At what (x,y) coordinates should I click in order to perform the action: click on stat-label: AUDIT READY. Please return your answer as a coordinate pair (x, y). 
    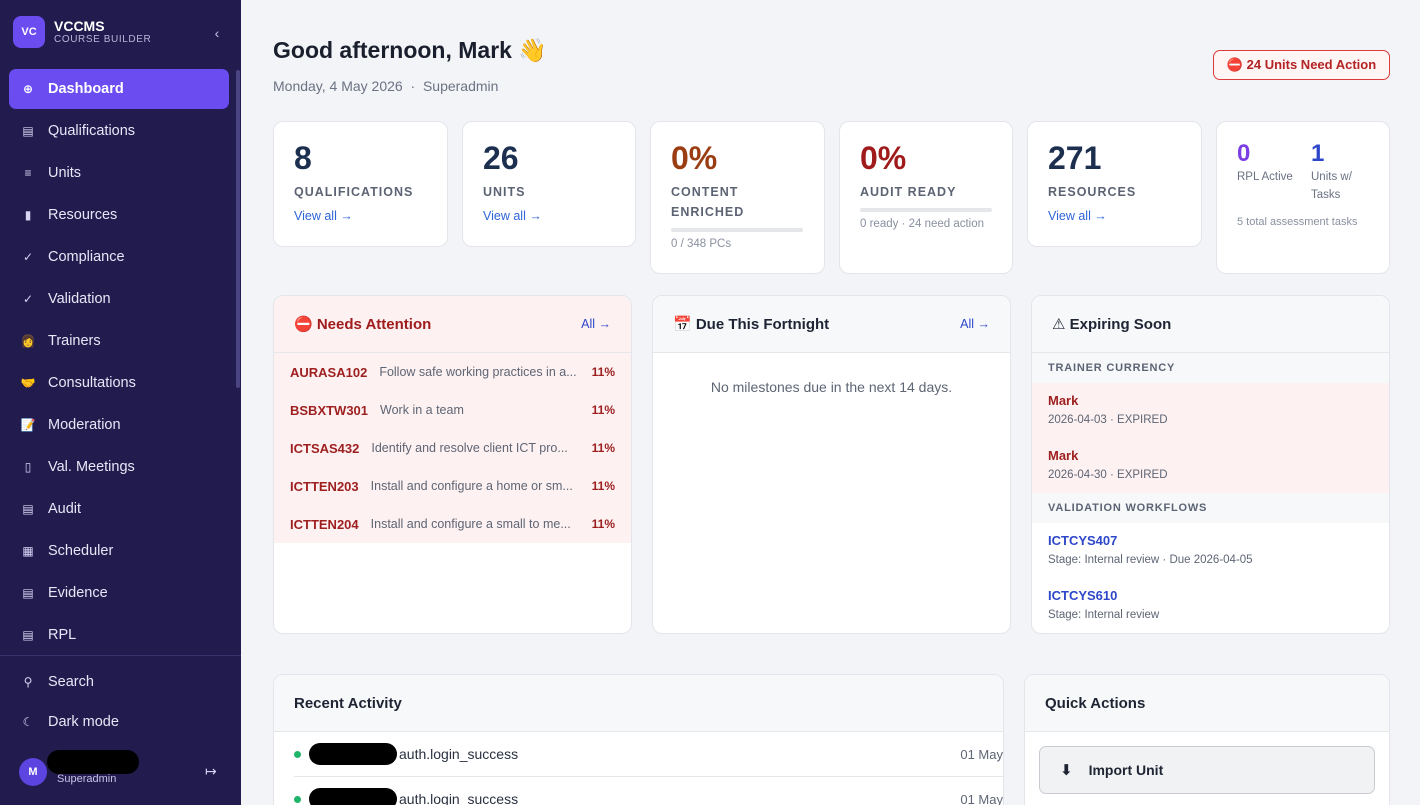
    Looking at the image, I should click on (908, 192).